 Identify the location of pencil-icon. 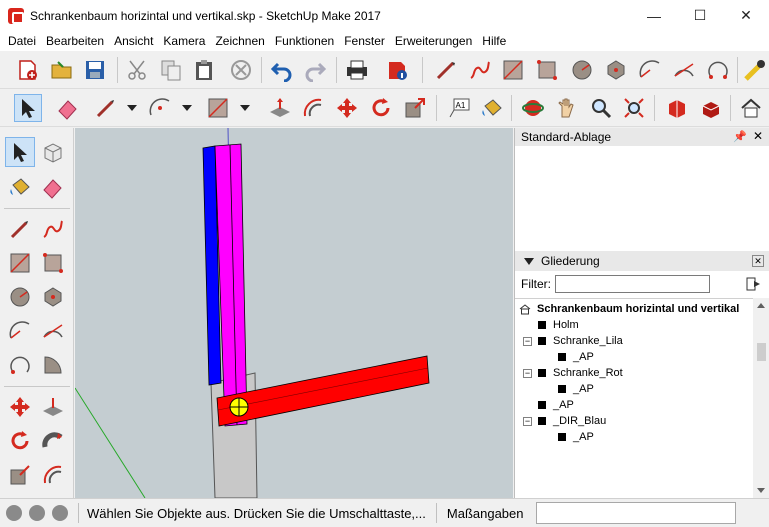
(106, 108).